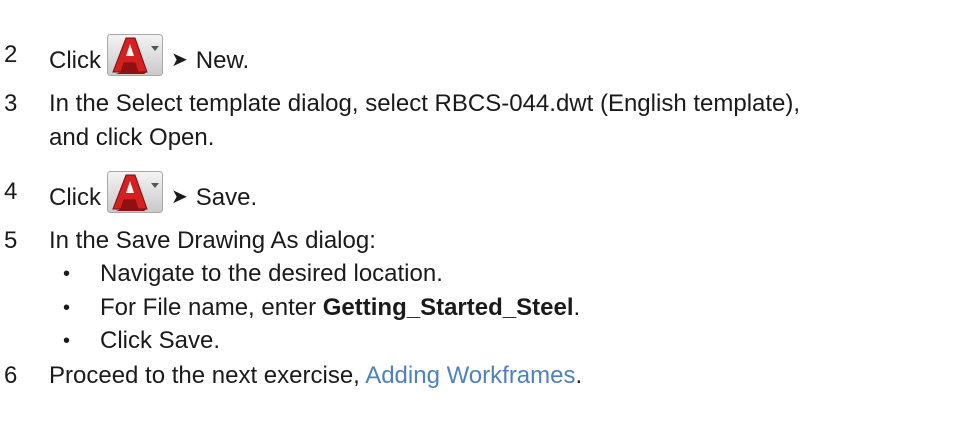 This screenshot has width=961, height=426. What do you see at coordinates (11, 191) in the screenshot?
I see `step-number: 4` at bounding box center [11, 191].